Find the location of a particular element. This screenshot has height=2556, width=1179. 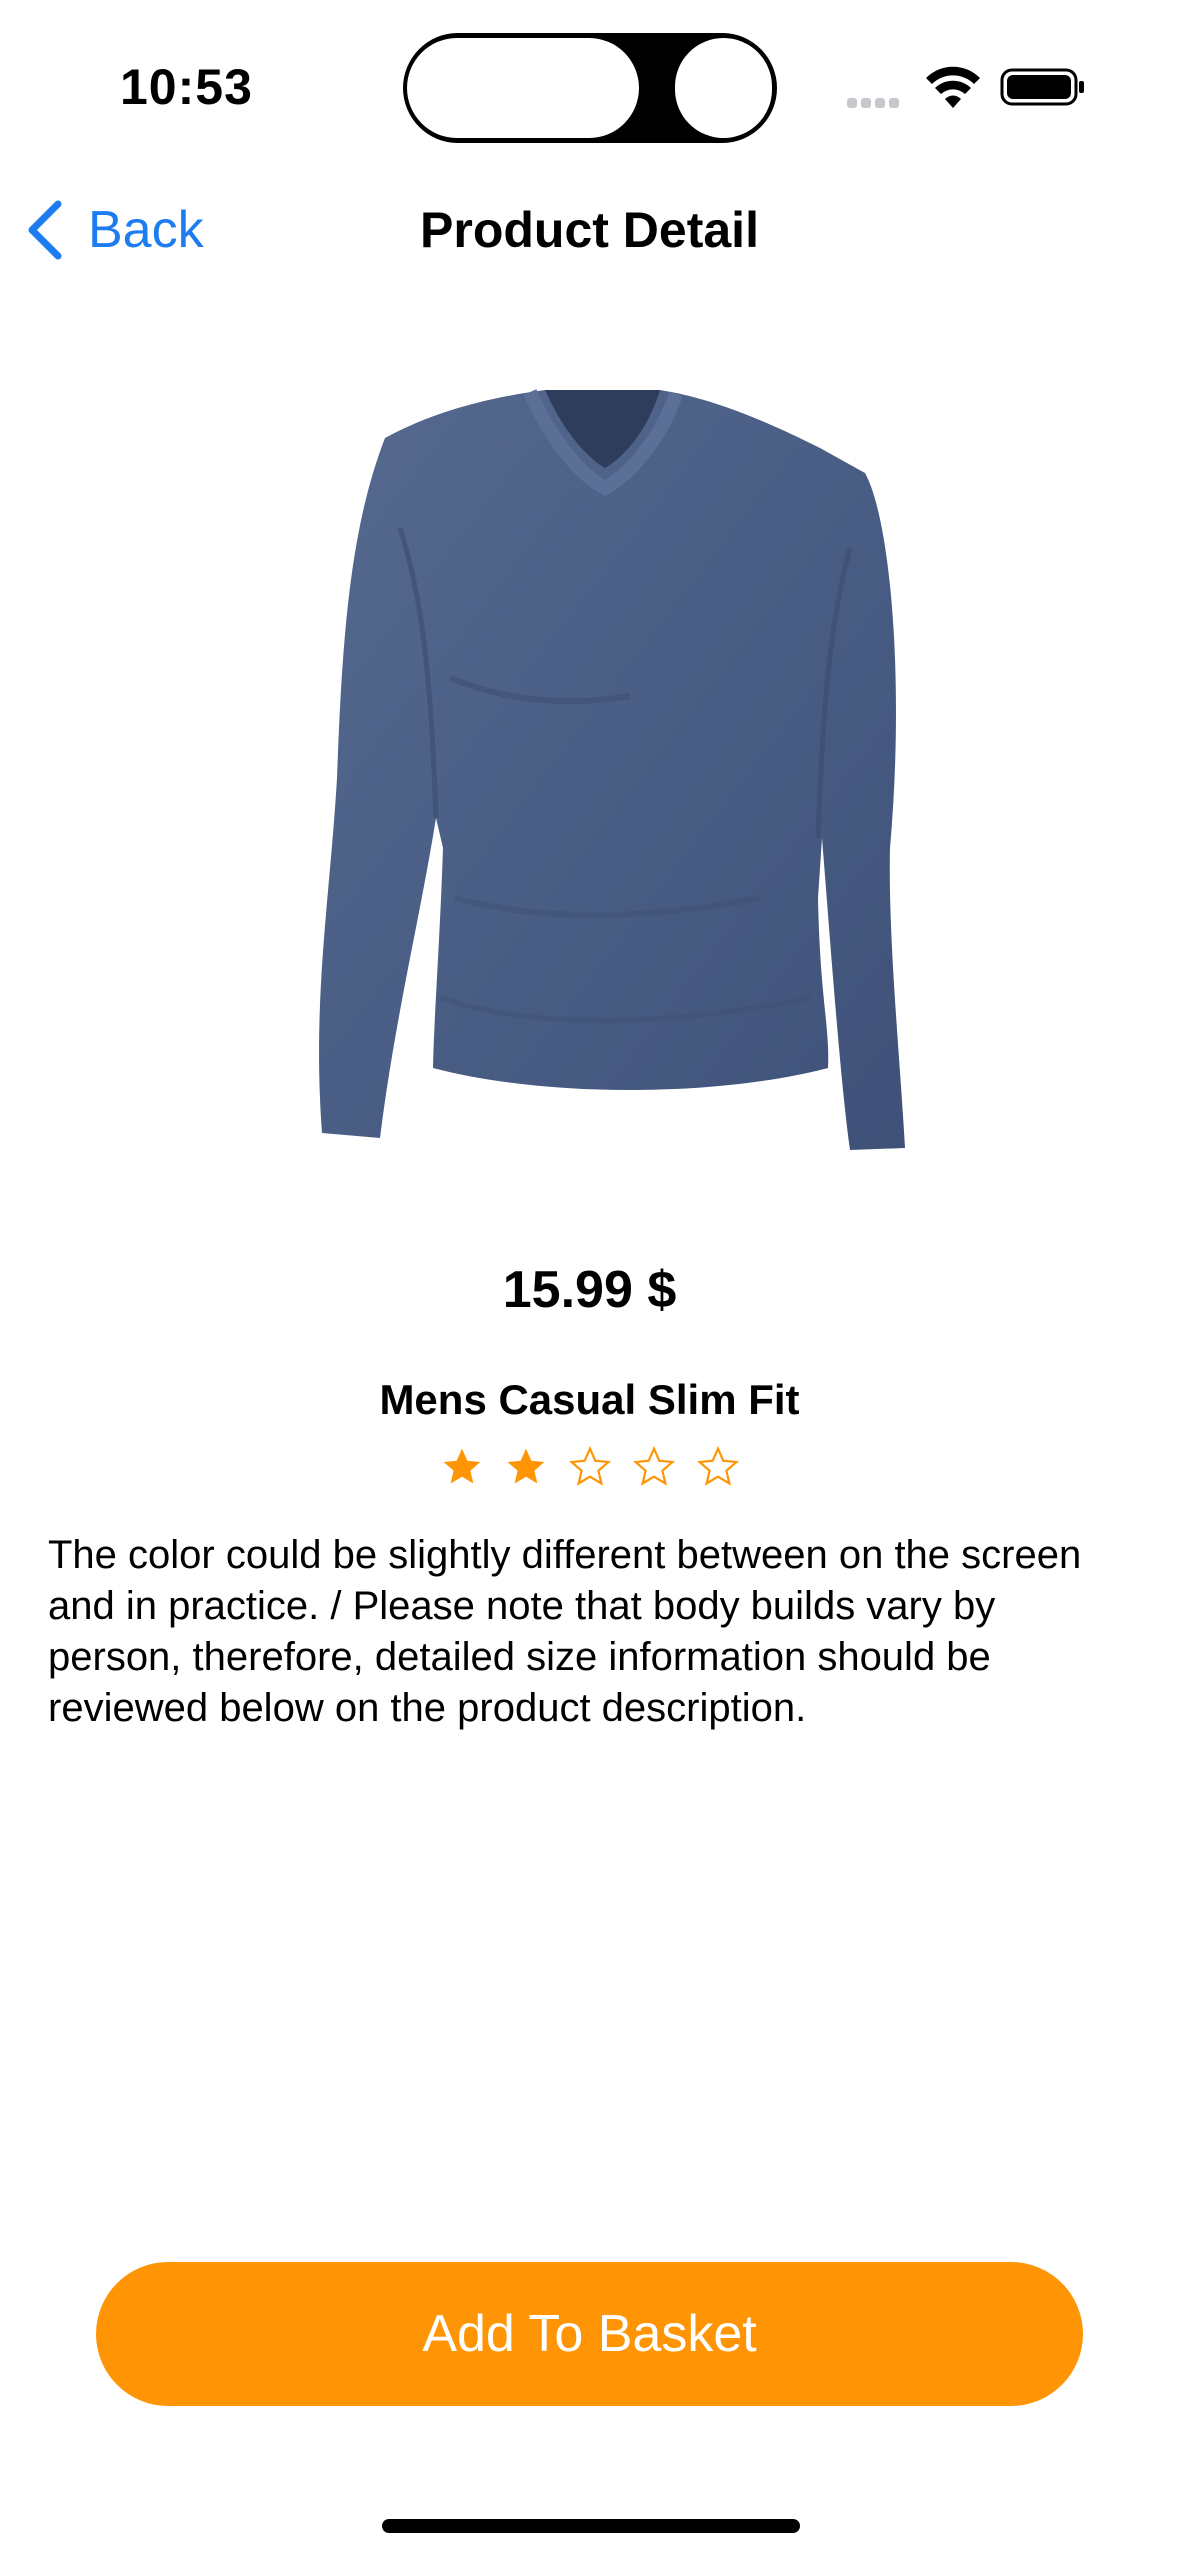

star-rating is located at coordinates (590, 1468).